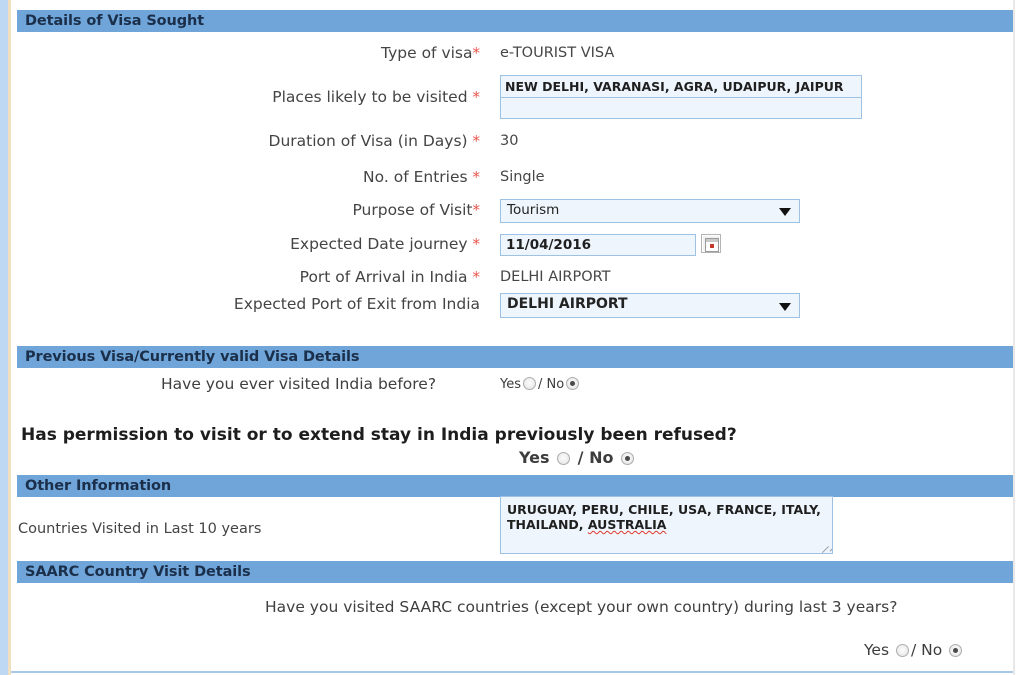  What do you see at coordinates (476, 210) in the screenshot?
I see `required-asterisk-purpose: *` at bounding box center [476, 210].